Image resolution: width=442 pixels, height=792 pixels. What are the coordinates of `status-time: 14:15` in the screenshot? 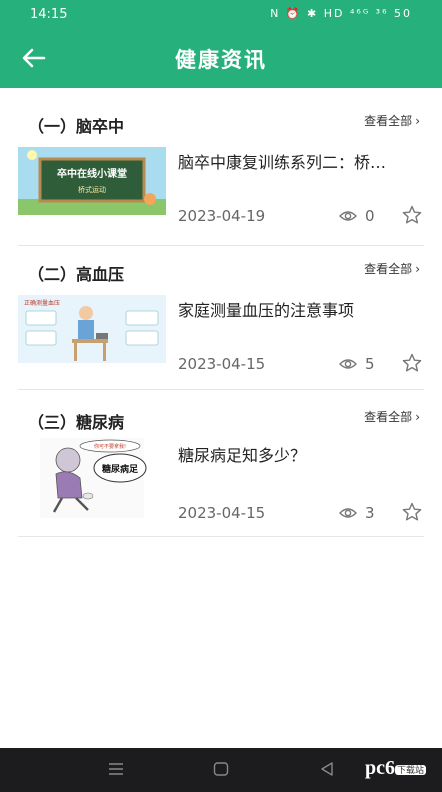 It's located at (49, 14).